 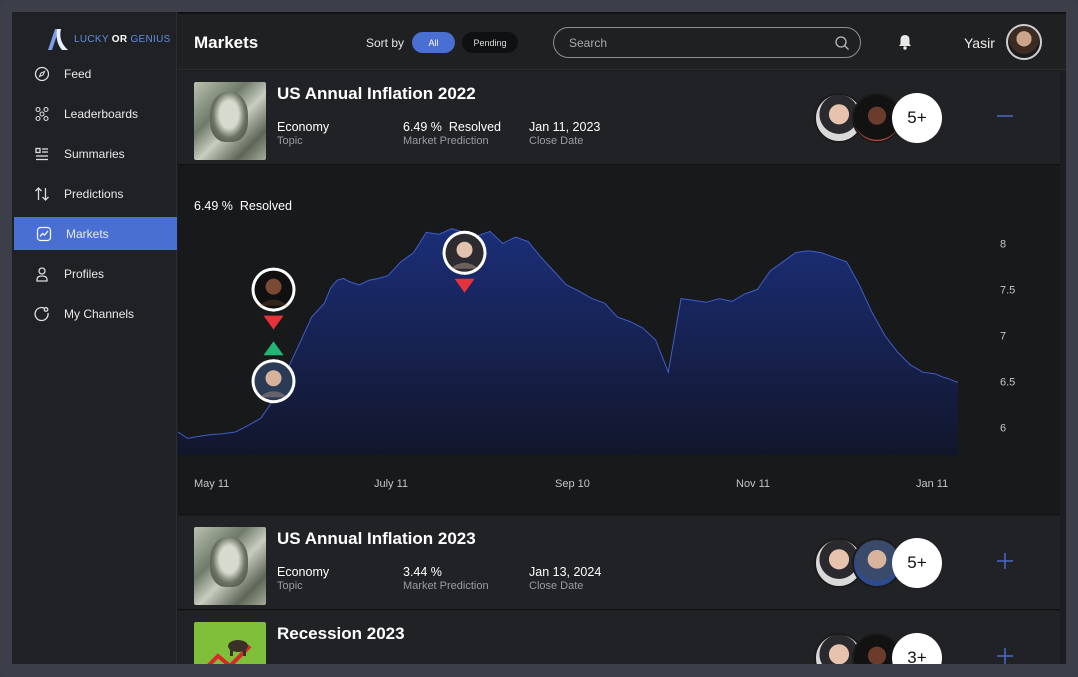 I want to click on market-title: Recession 2023, so click(x=341, y=633).